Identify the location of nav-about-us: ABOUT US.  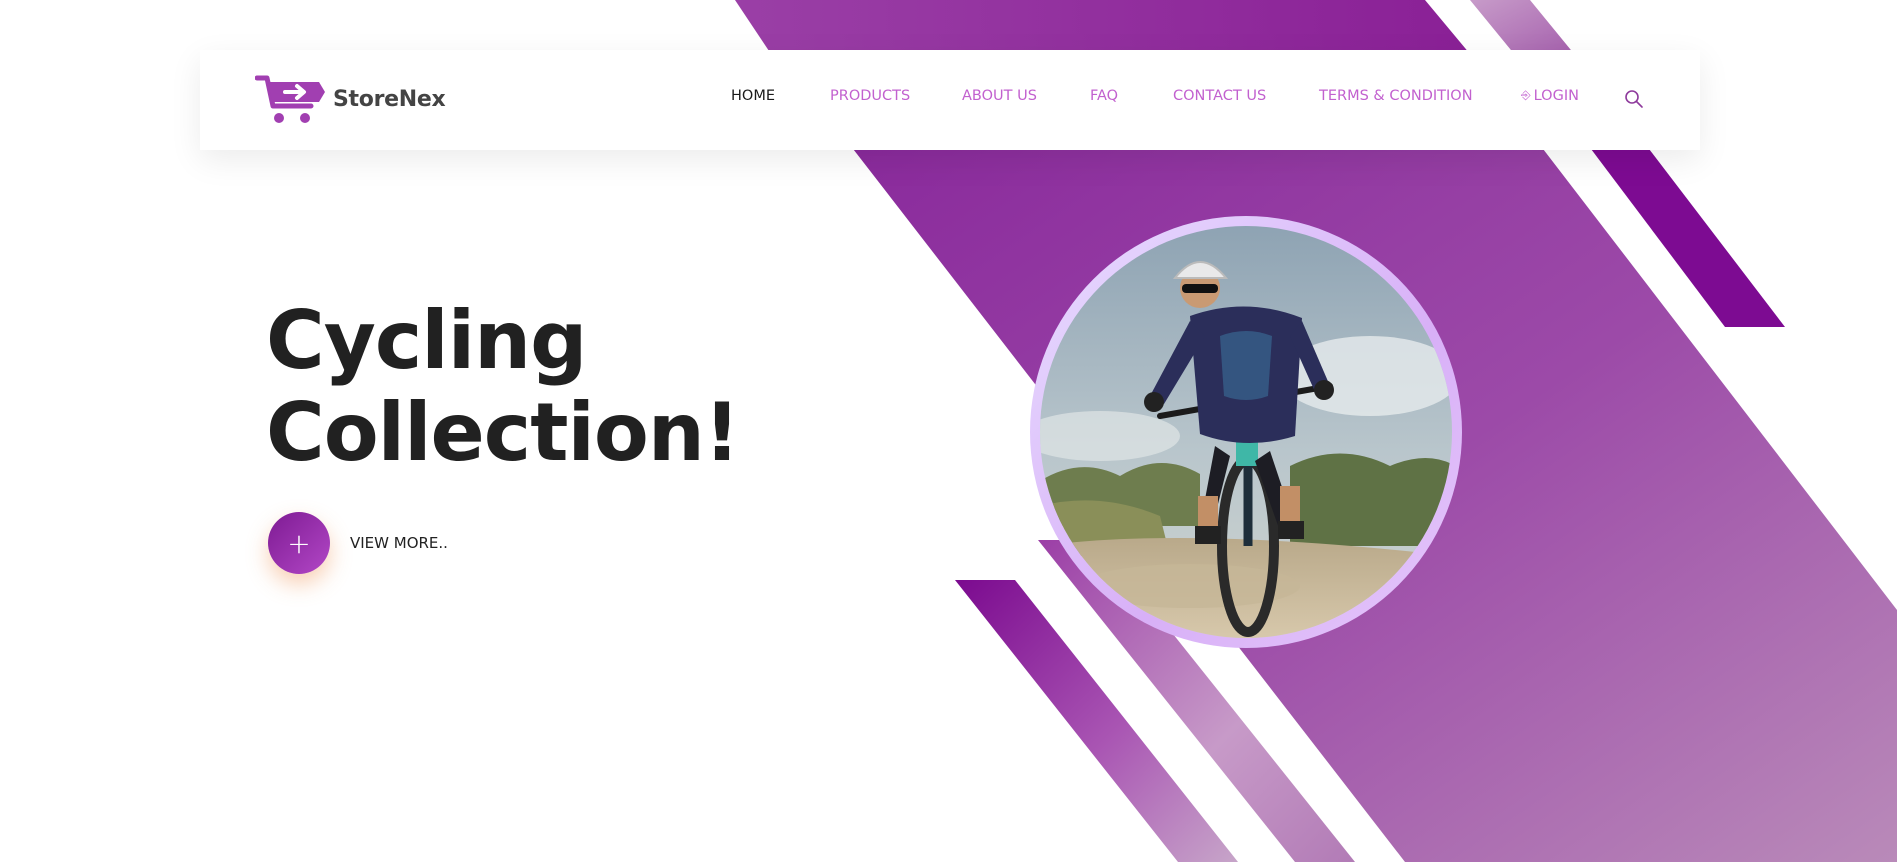
(999, 96).